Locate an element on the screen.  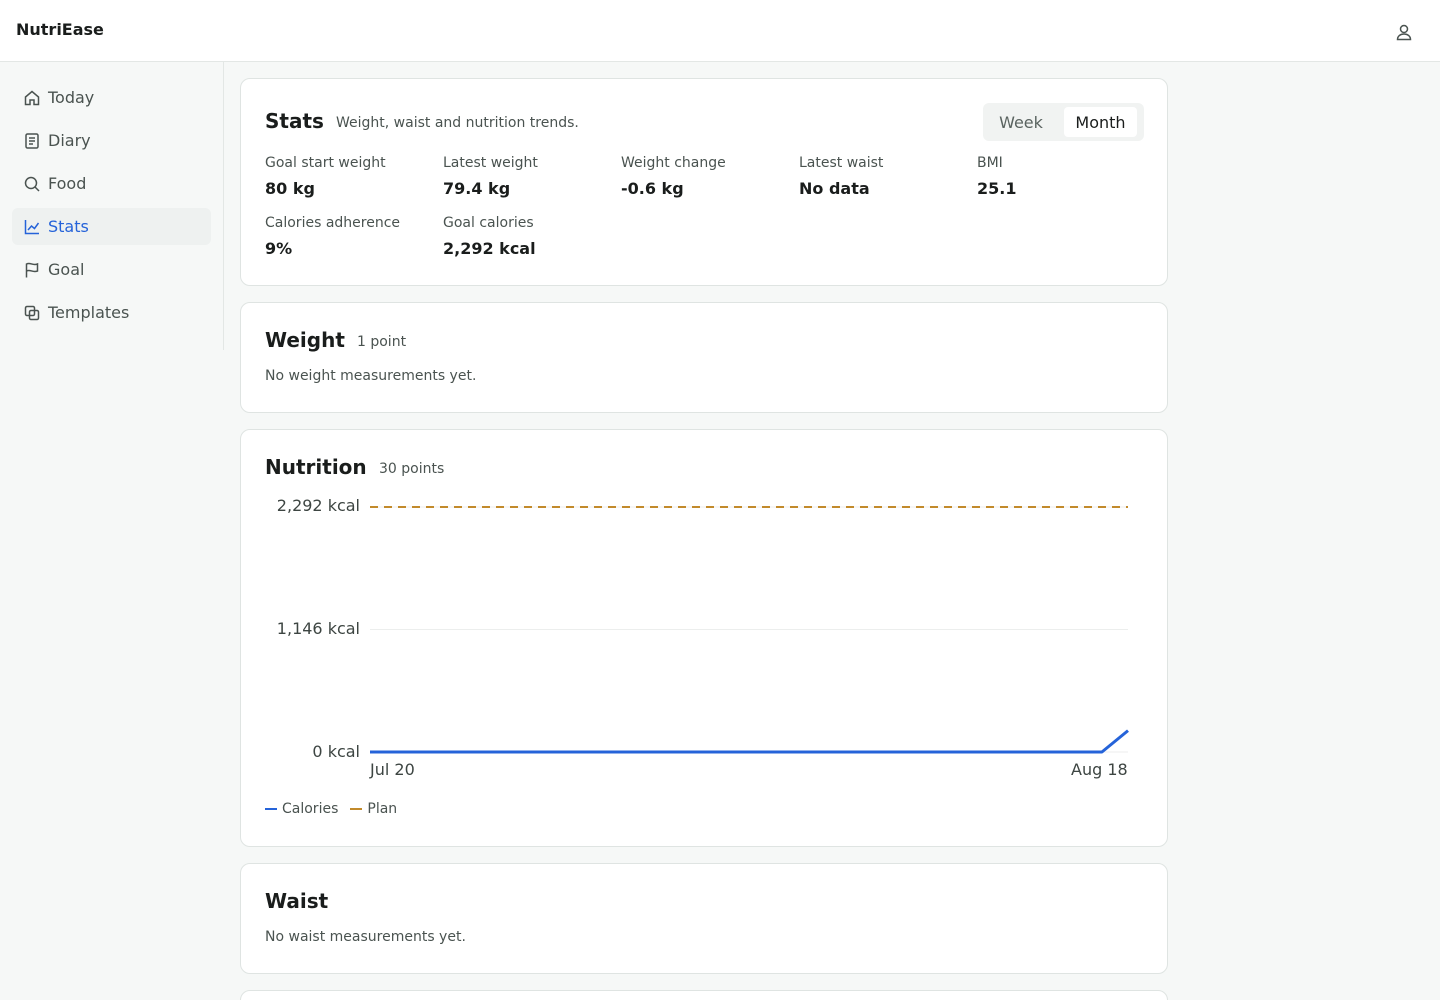
stats-subtitle: Weight, waist and nutrition trends. is located at coordinates (457, 123).